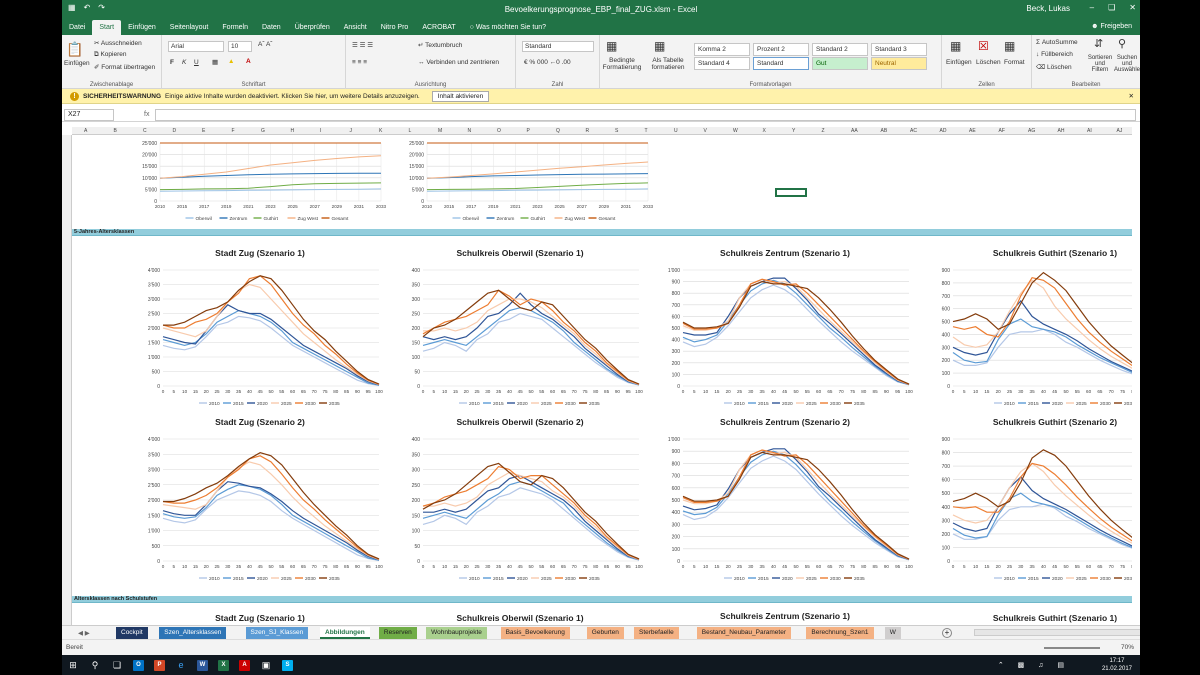  What do you see at coordinates (528, 131) in the screenshot?
I see `column-header: P` at bounding box center [528, 131].